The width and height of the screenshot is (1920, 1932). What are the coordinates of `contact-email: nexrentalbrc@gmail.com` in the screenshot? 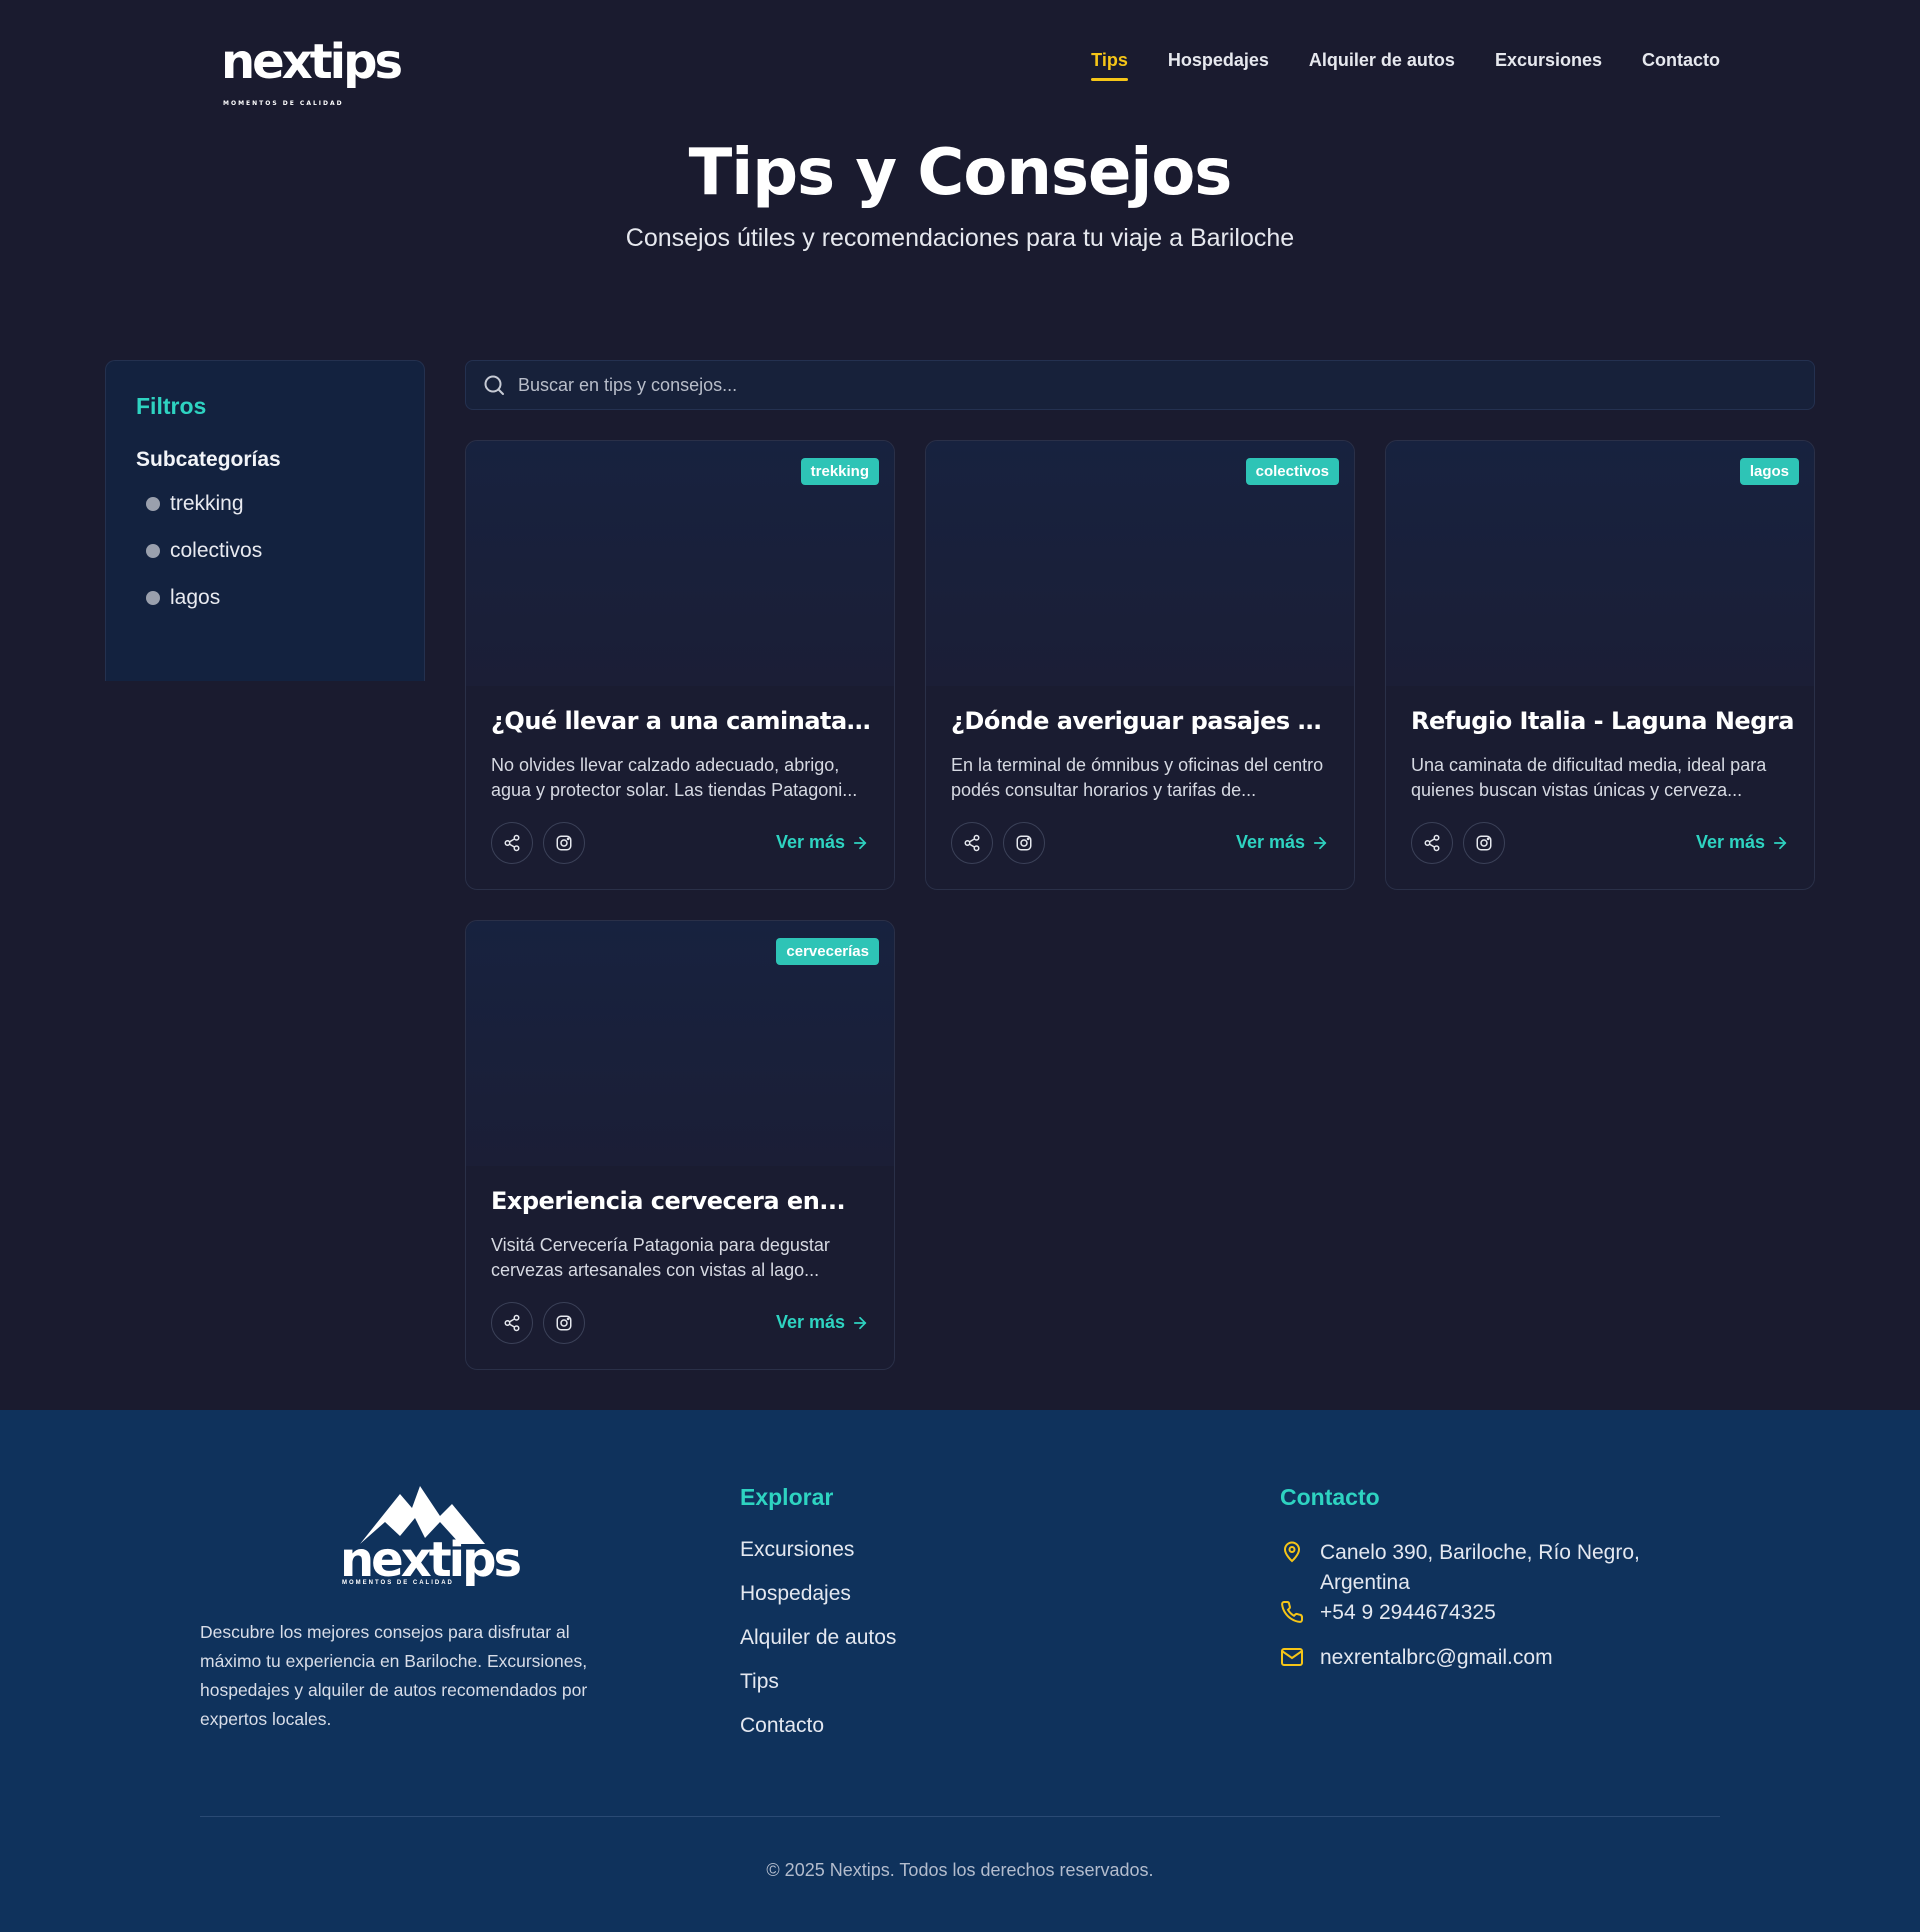 It's located at (1480, 1658).